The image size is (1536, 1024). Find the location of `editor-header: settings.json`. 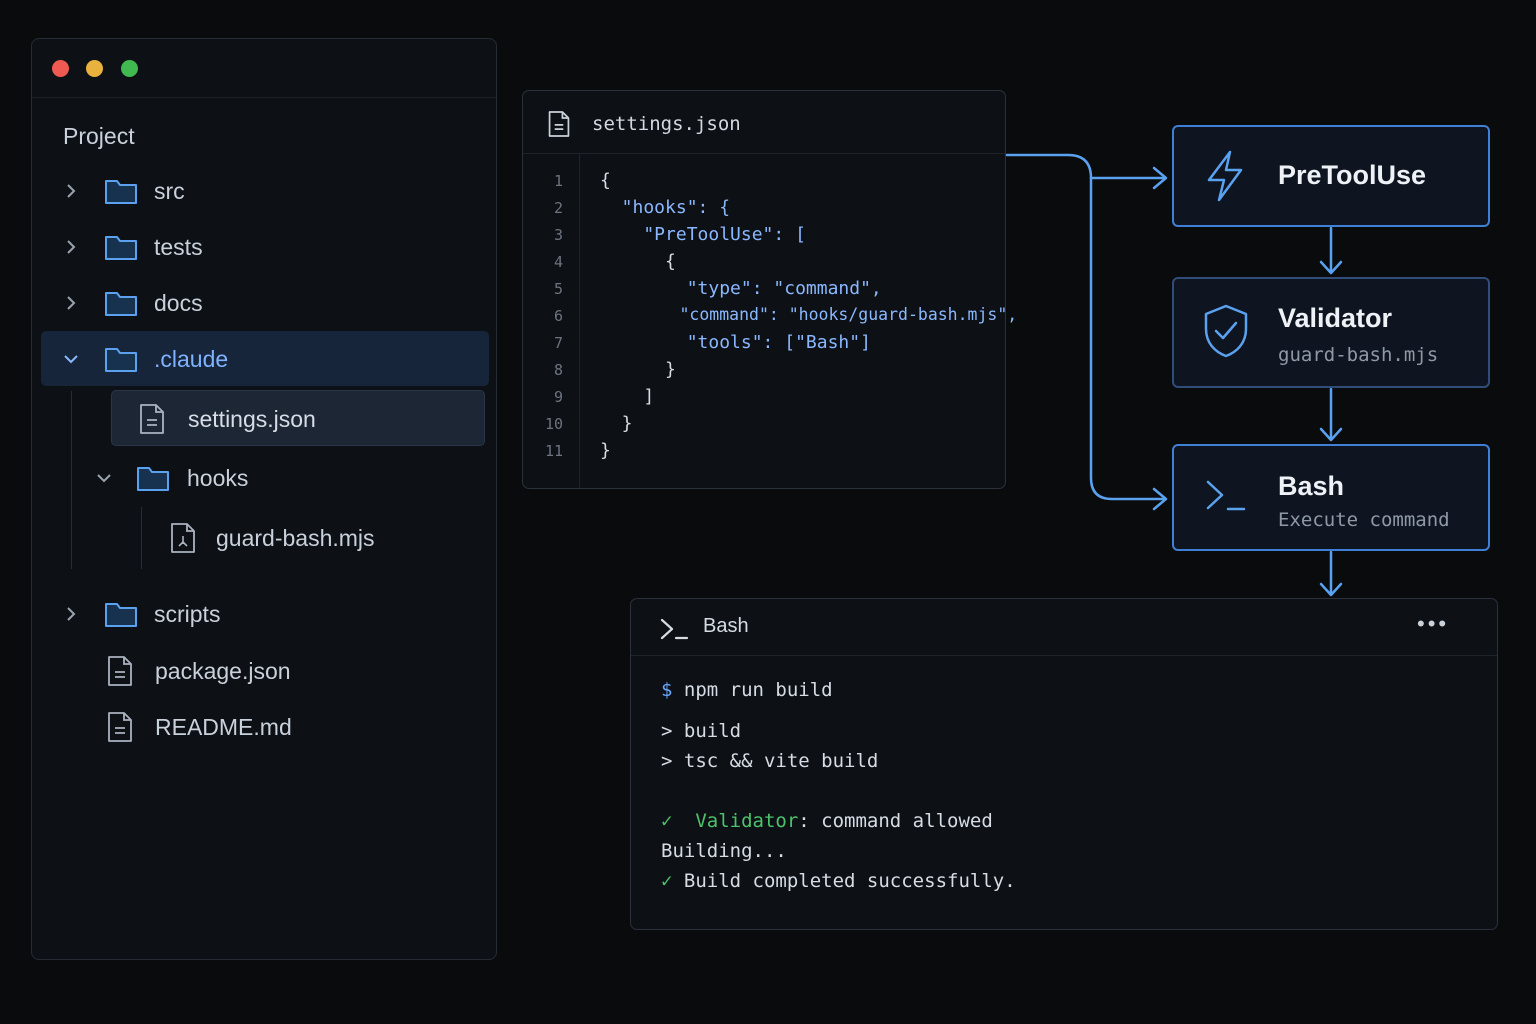

editor-header: settings.json is located at coordinates (764, 122).